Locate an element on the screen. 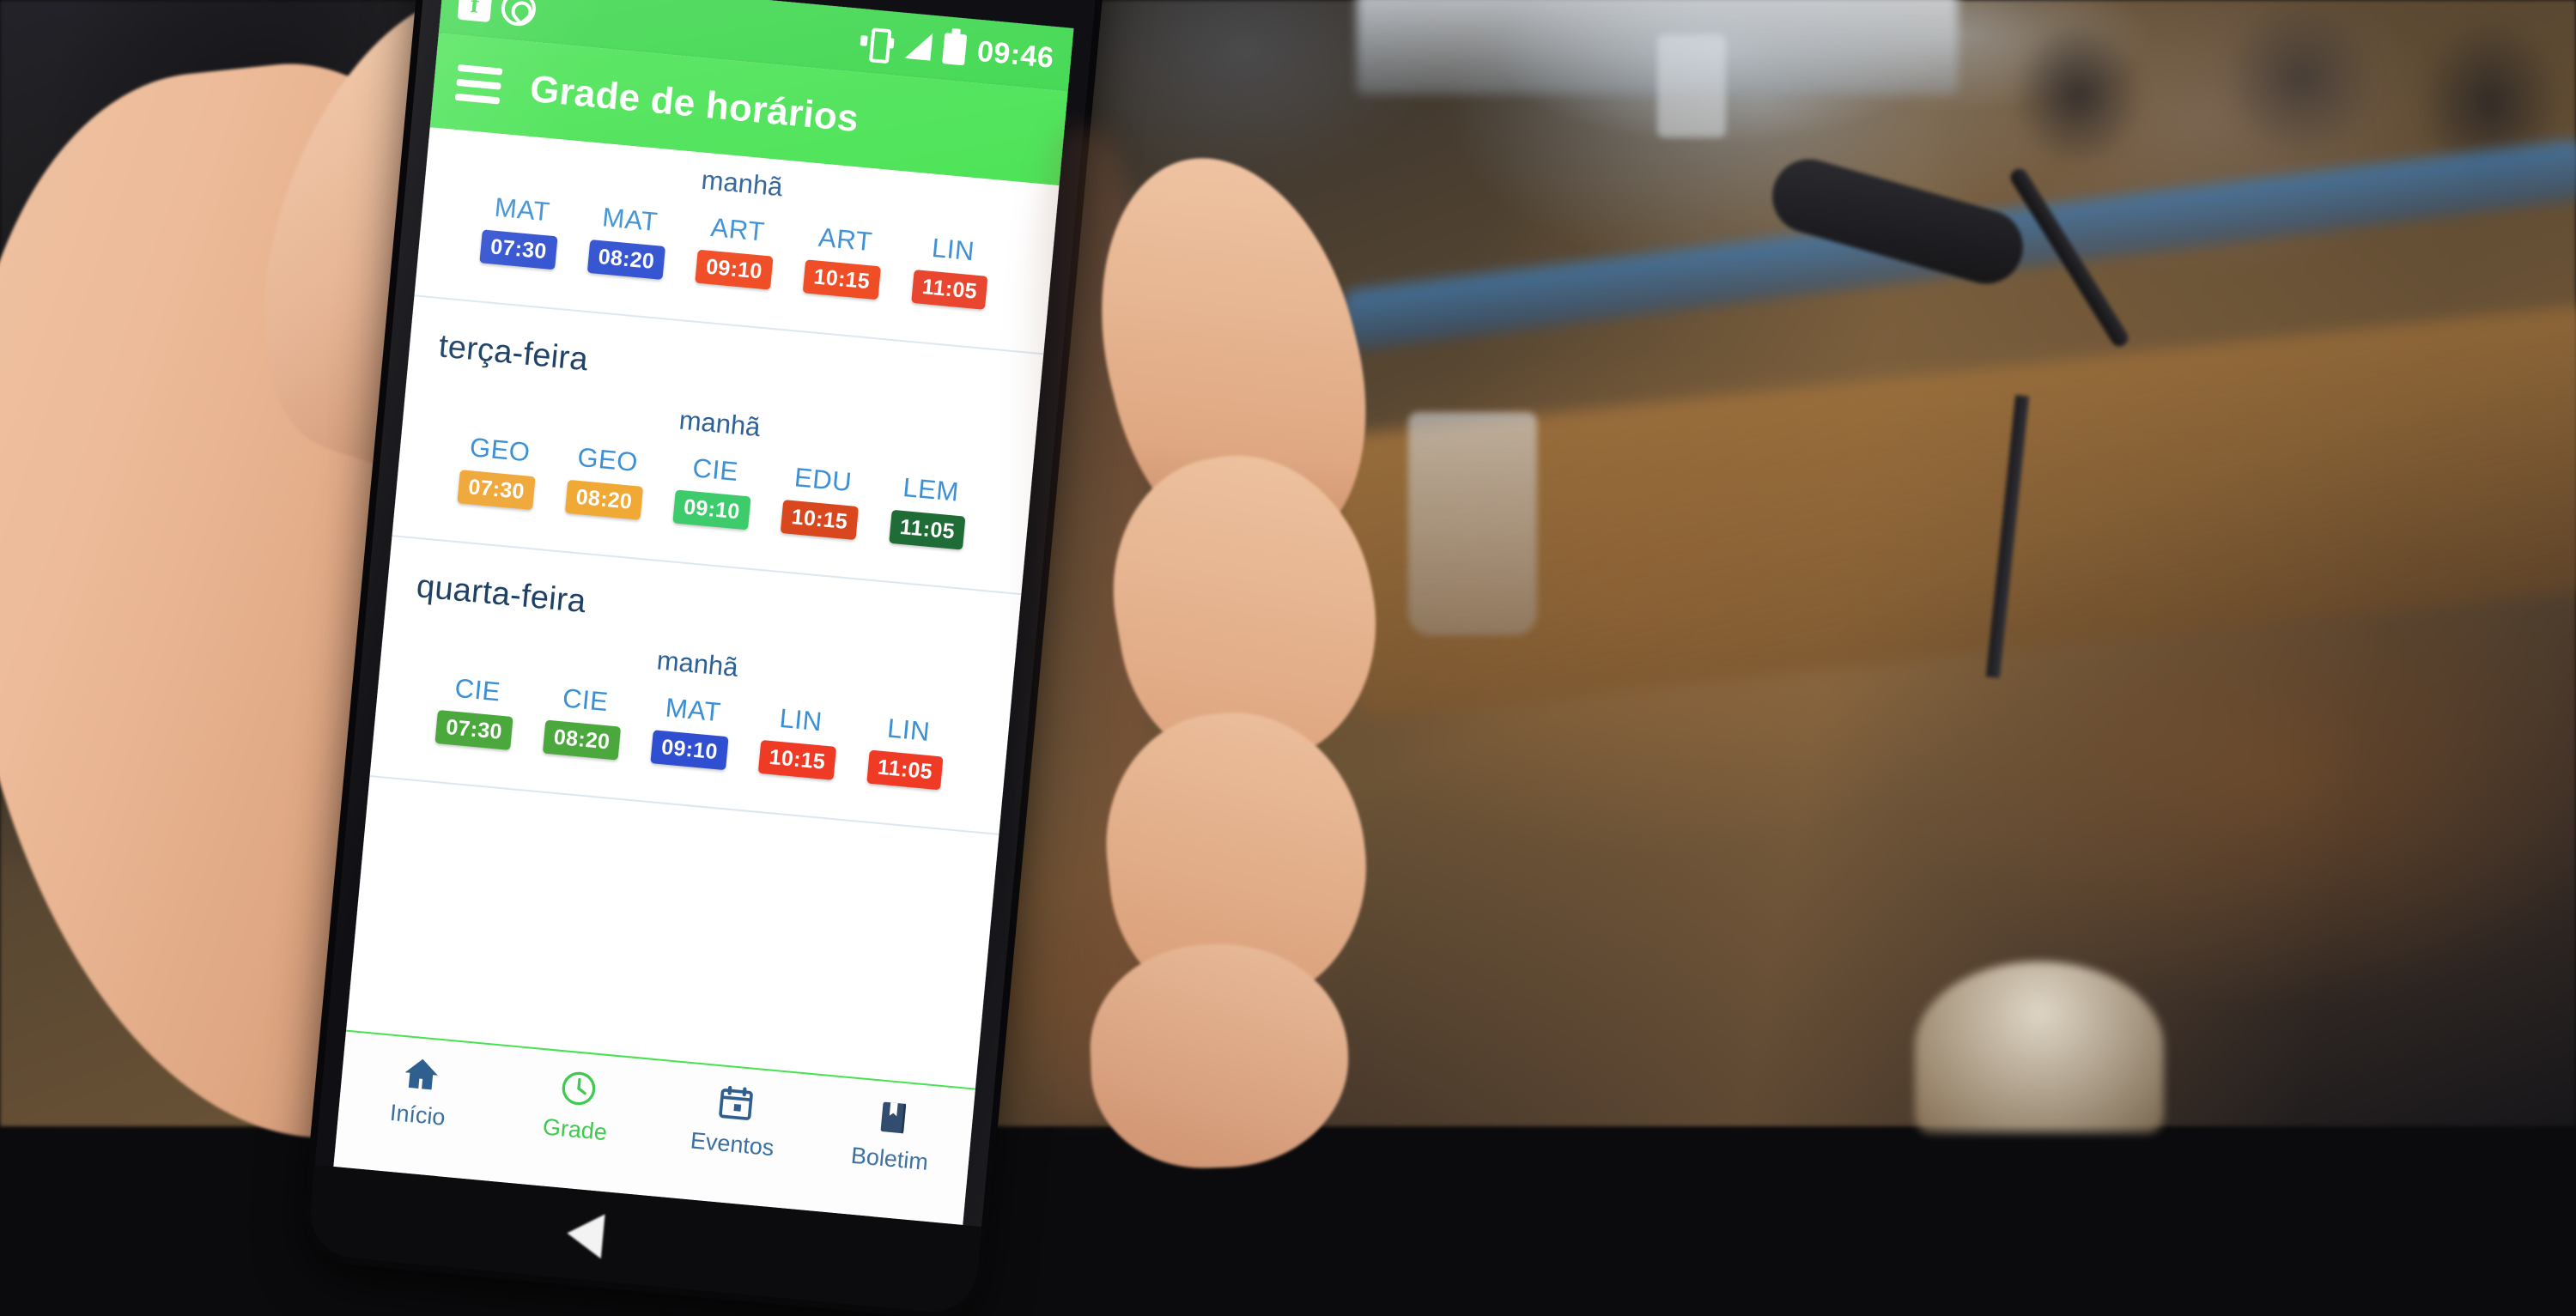 The width and height of the screenshot is (2576, 1316). water-glass-foreground is located at coordinates (2040, 1047).